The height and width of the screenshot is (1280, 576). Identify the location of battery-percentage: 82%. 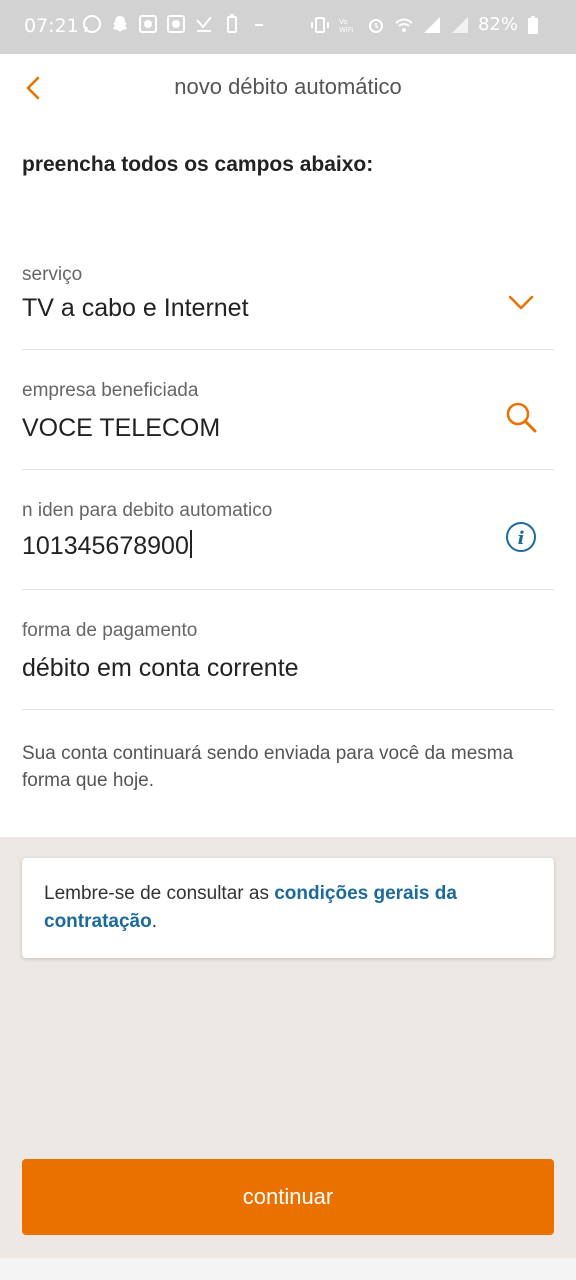
(497, 24).